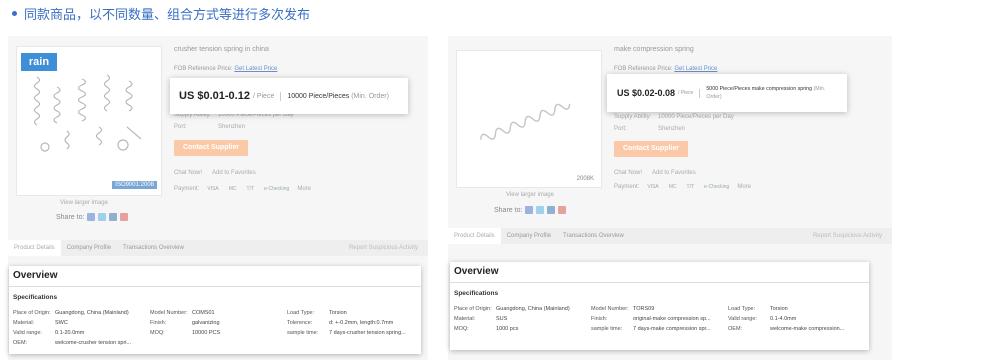  What do you see at coordinates (585, 179) in the screenshot?
I see `image-code: 2008K` at bounding box center [585, 179].